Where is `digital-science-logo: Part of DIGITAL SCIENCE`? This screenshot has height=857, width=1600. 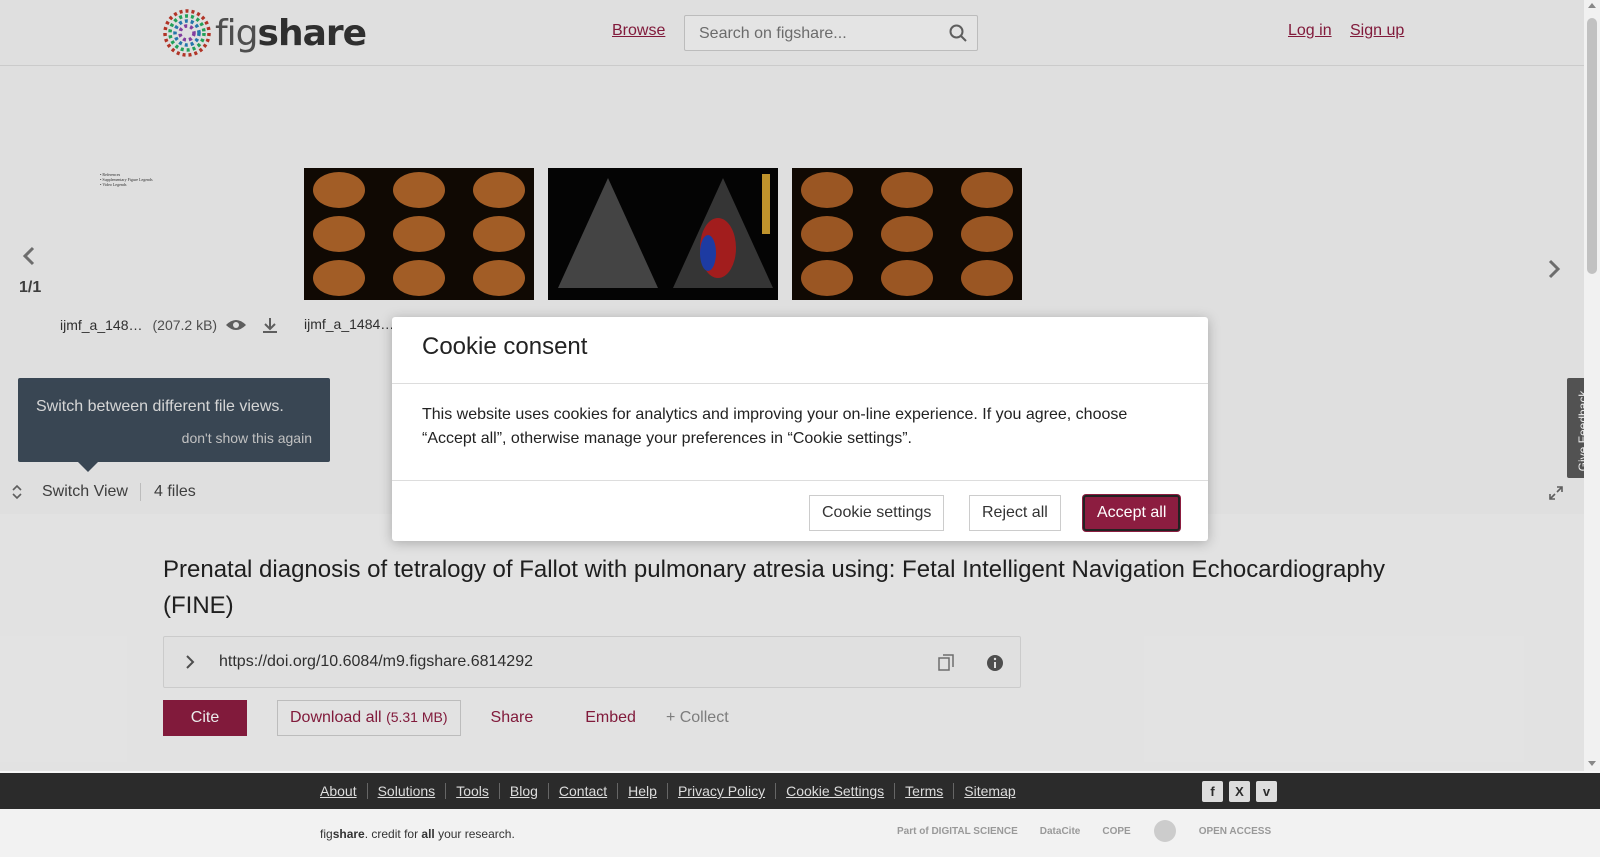
digital-science-logo: Part of DIGITAL SCIENCE is located at coordinates (957, 831).